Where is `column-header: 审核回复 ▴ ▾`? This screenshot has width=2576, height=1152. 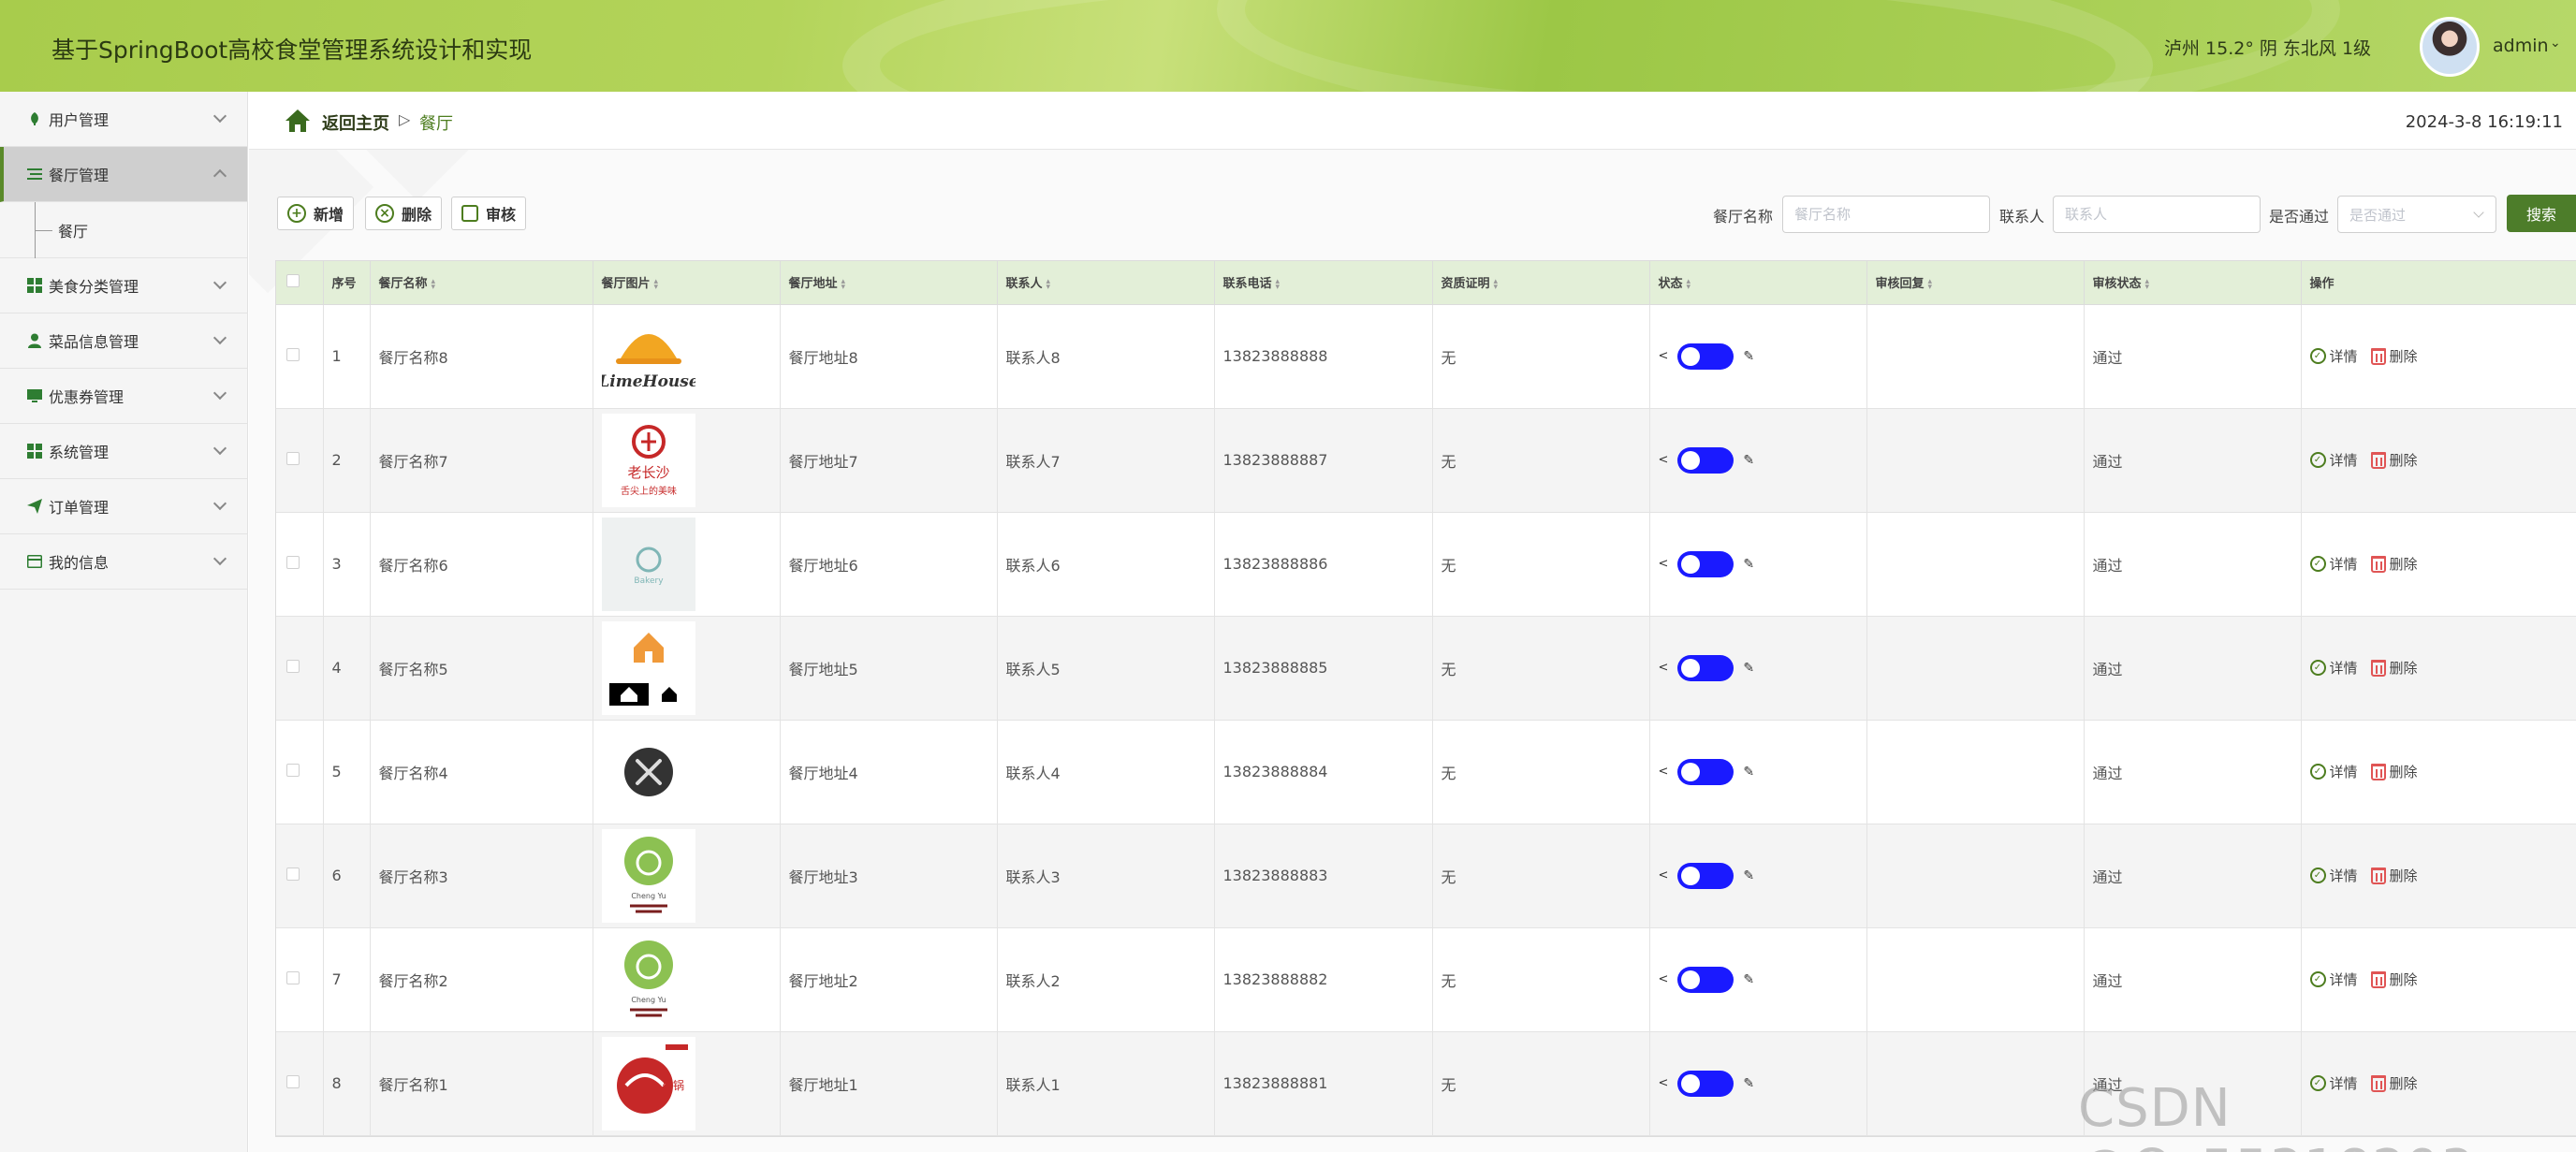 column-header: 审核回复 ▴ ▾ is located at coordinates (1975, 283).